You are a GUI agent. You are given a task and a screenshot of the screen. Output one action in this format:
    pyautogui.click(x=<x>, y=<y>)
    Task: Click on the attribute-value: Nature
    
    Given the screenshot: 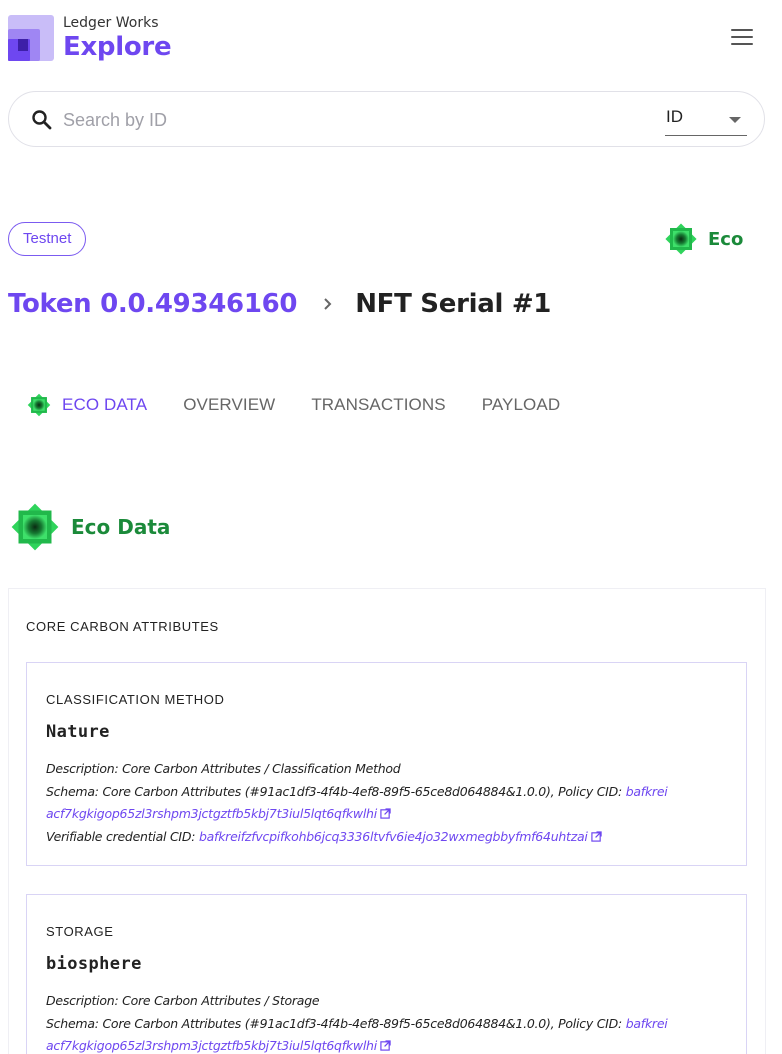 What is the action you would take?
    pyautogui.click(x=78, y=732)
    